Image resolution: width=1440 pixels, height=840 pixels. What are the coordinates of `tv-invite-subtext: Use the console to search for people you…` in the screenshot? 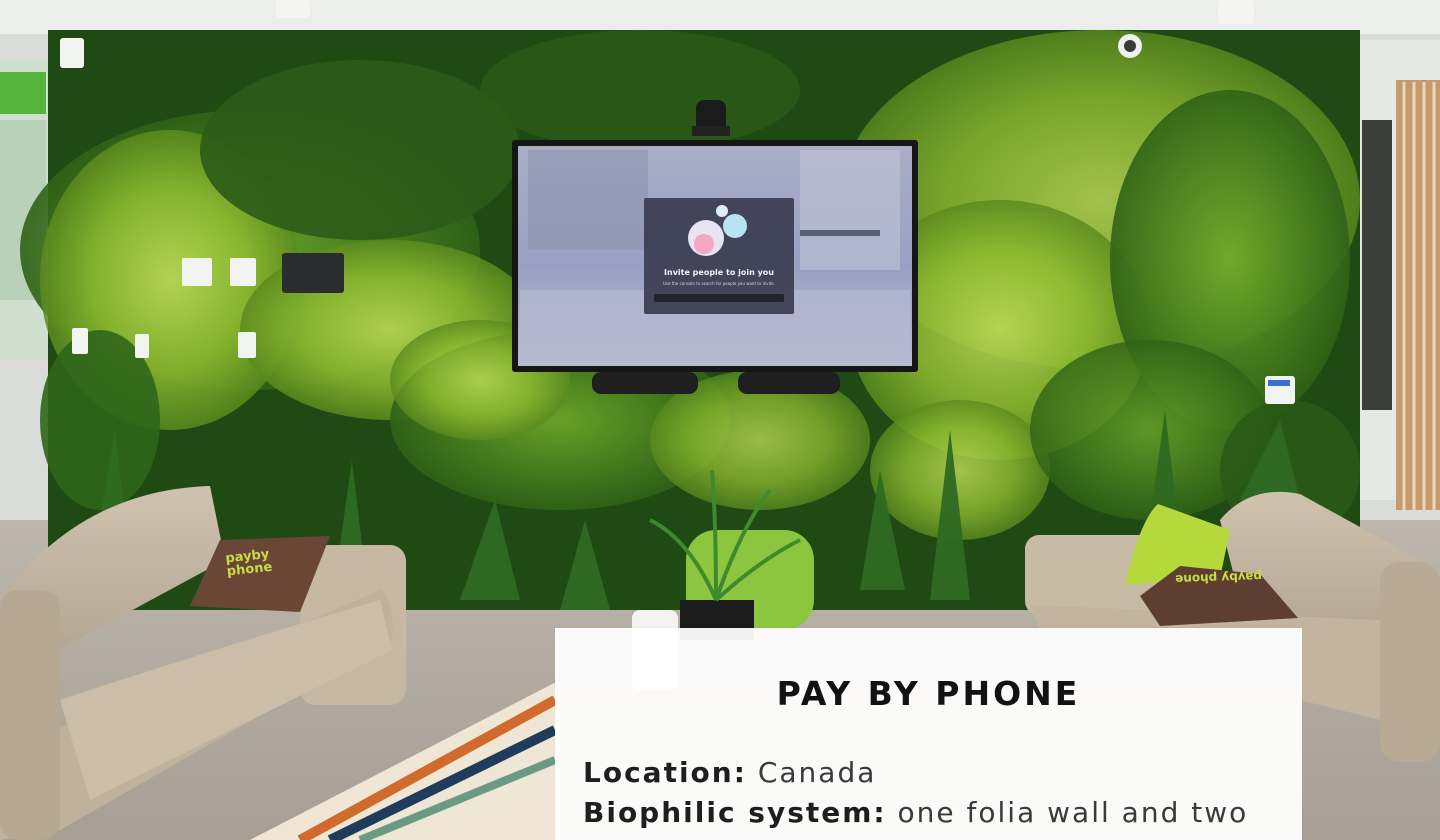 It's located at (718, 283).